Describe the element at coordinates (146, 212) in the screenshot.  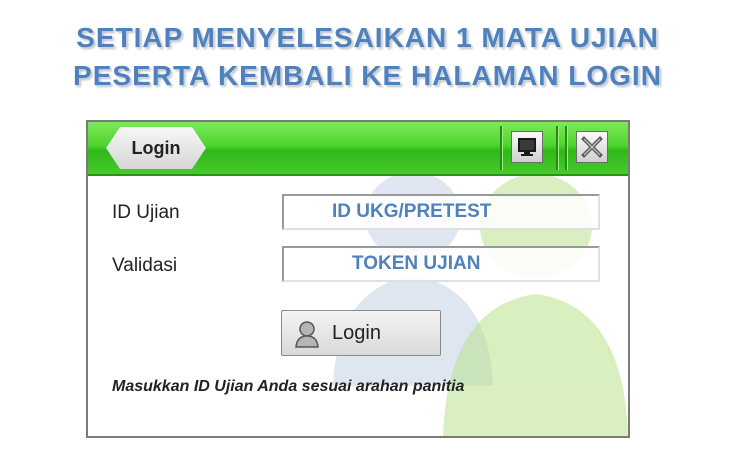
I see `id-ujian-label: ID Ujian` at that location.